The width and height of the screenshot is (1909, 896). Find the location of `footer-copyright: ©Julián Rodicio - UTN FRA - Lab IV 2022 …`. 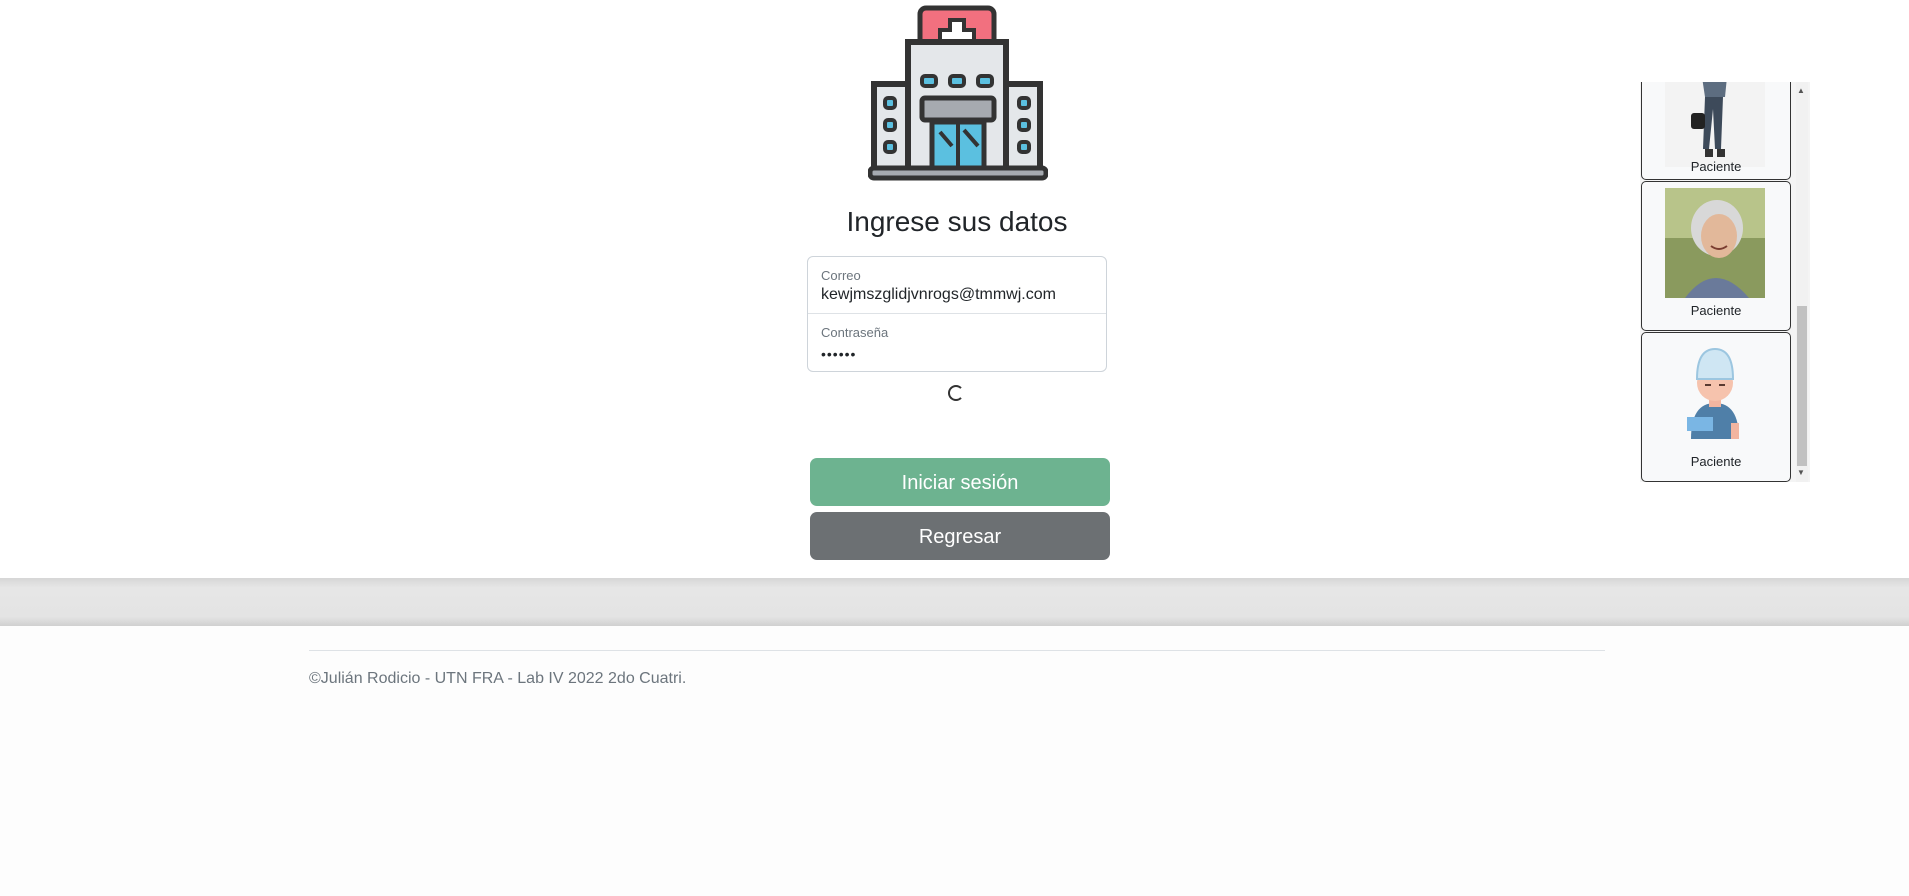

footer-copyright: ©Julián Rodicio - UTN FRA - Lab IV 2022 … is located at coordinates (498, 678).